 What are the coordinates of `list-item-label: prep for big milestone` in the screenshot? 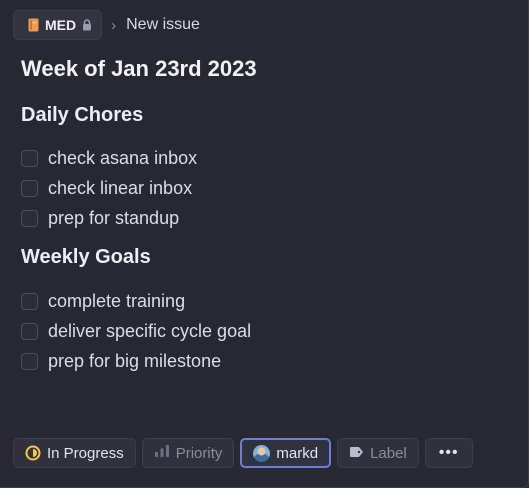 It's located at (135, 360).